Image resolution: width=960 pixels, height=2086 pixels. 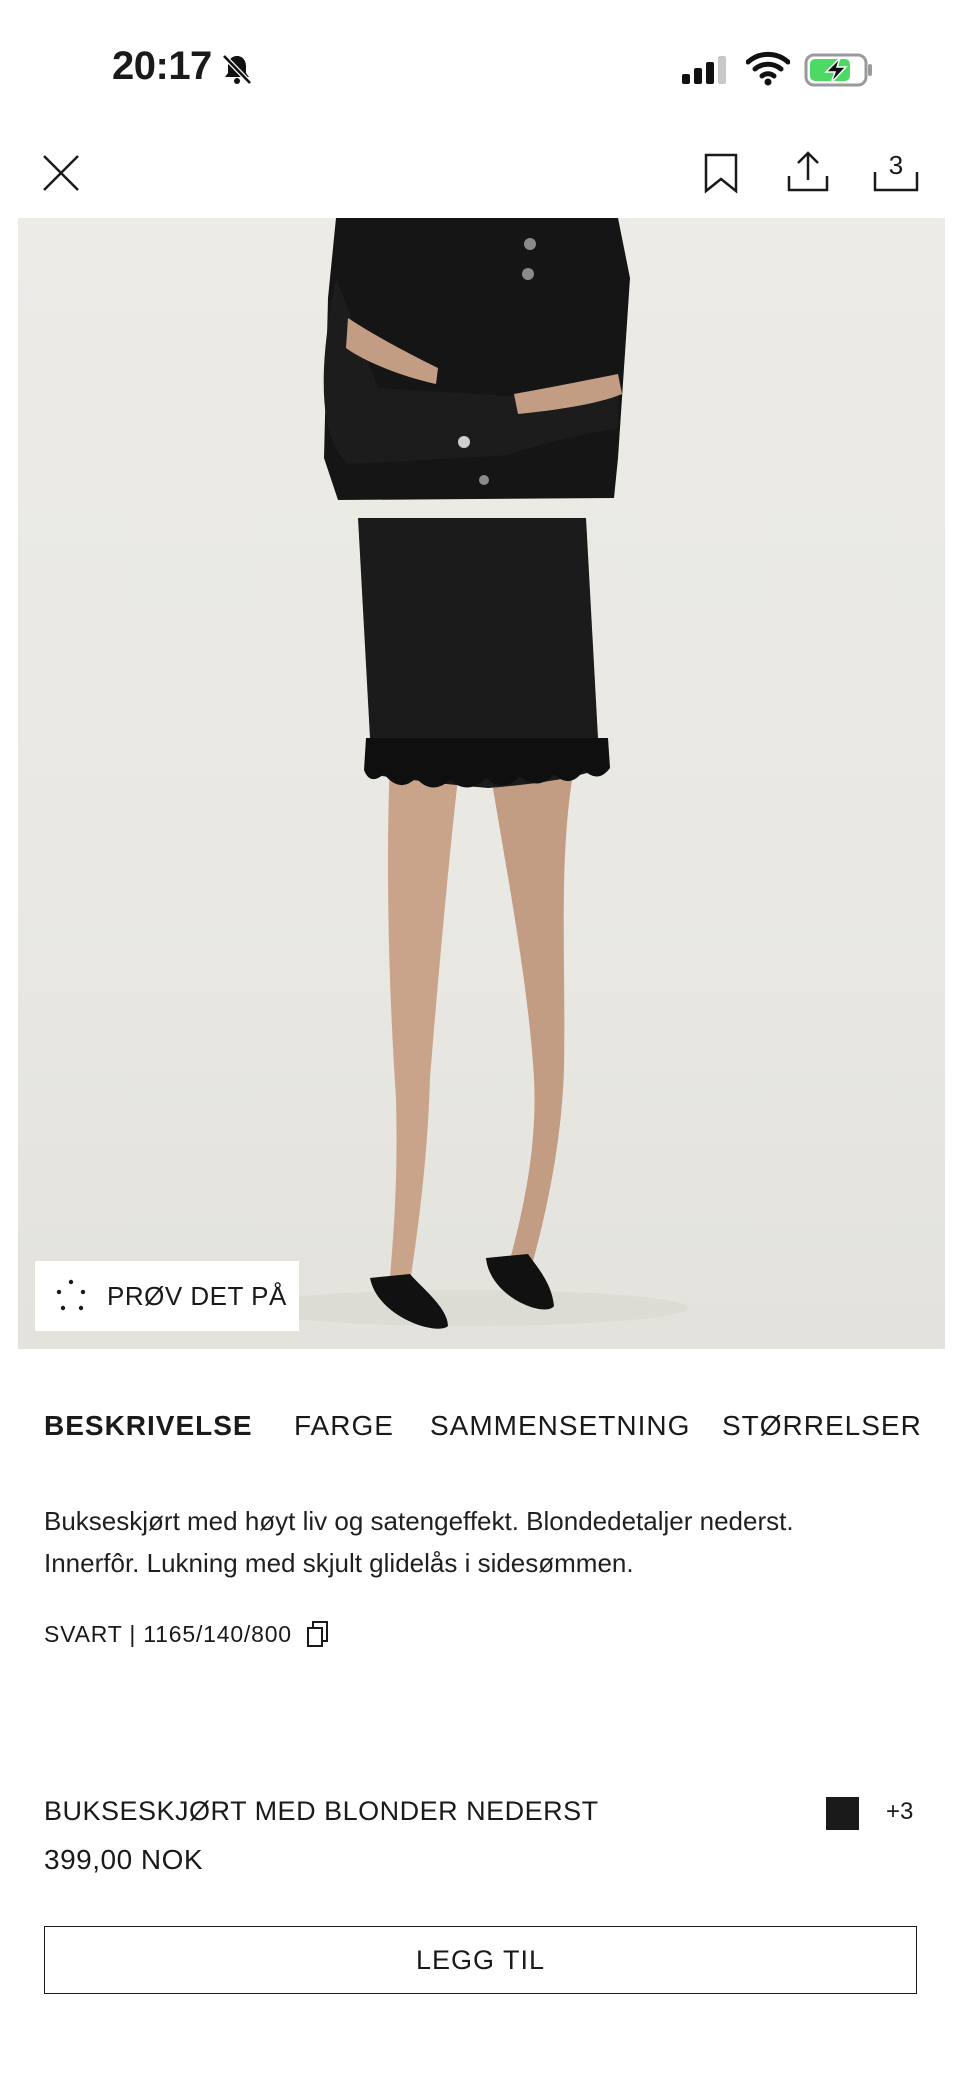 I want to click on tab-sizes: STØRRELSER, so click(x=822, y=1426).